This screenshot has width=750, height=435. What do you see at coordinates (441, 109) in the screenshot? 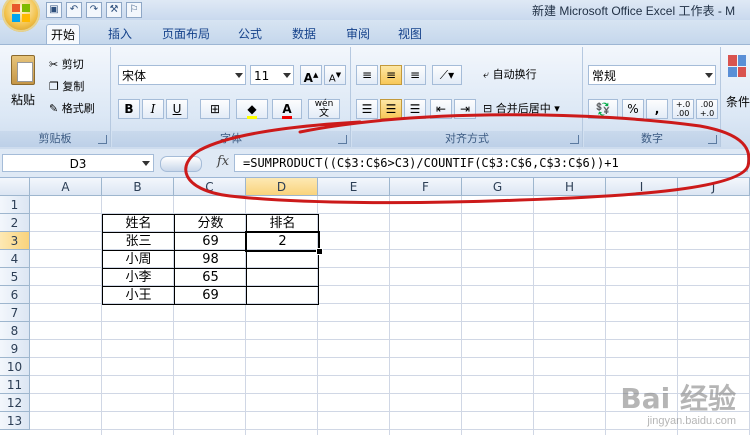
I see `decrease-indent-button: ⇤` at bounding box center [441, 109].